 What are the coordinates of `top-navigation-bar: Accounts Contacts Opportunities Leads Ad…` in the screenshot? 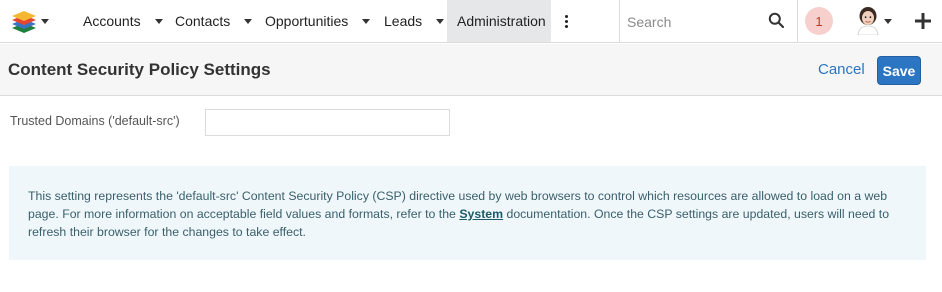 It's located at (471, 21).